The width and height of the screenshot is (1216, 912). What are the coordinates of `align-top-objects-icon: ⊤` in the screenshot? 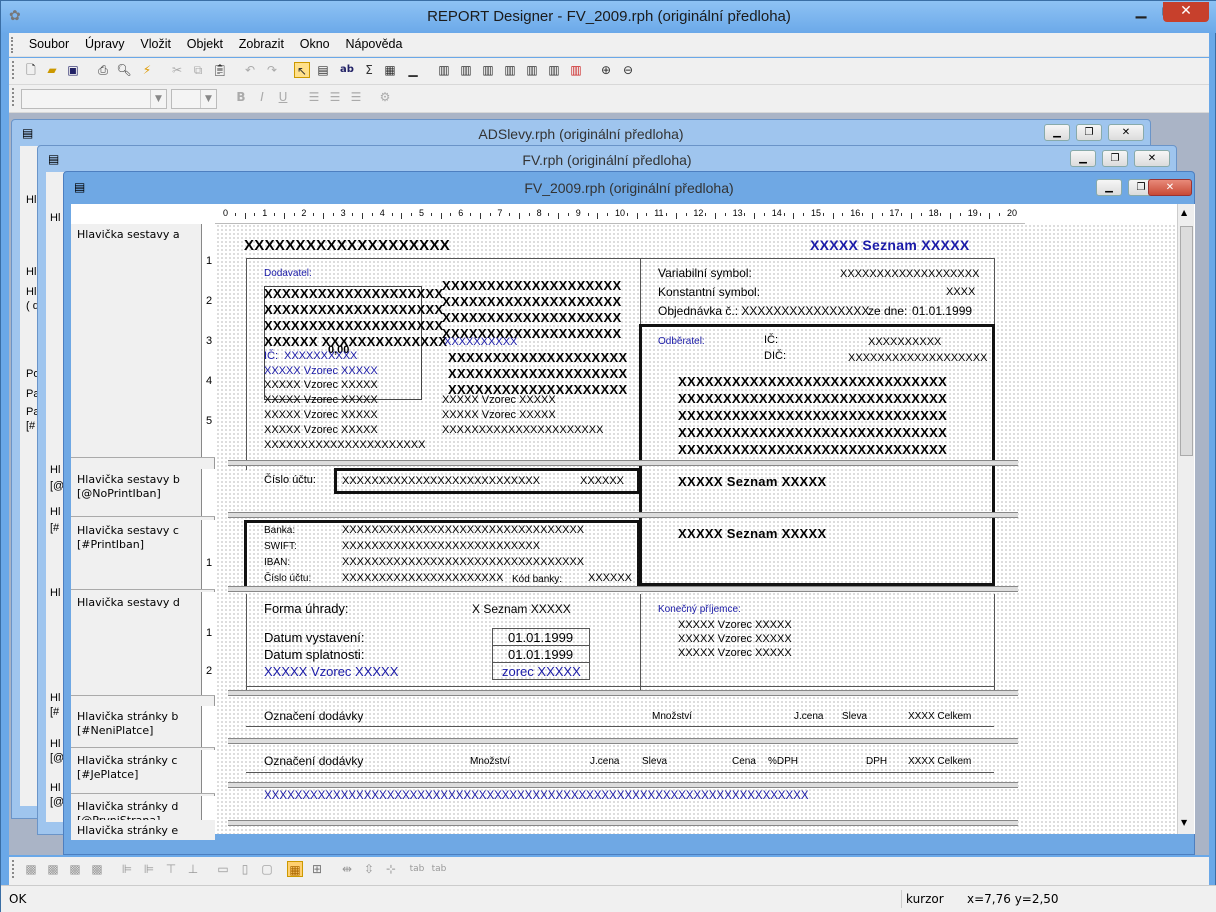 It's located at (171, 869).